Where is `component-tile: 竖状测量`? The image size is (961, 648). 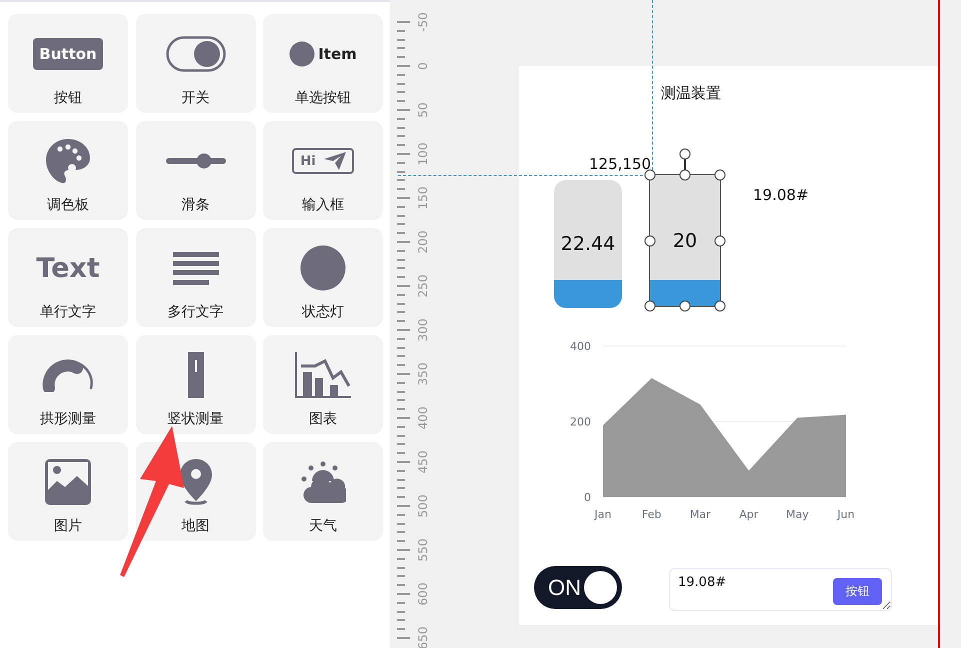 component-tile: 竖状测量 is located at coordinates (196, 384).